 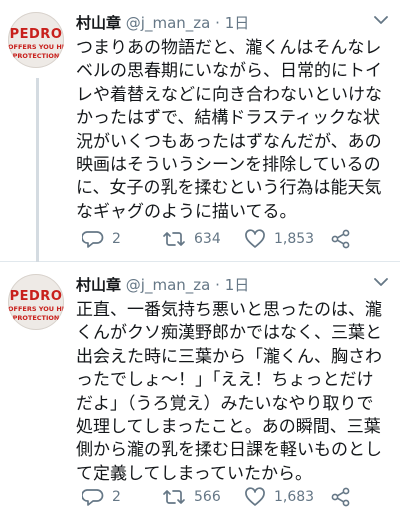 I want to click on tweet-text-line: て定義してしまっていたから。, so click(x=194, y=473).